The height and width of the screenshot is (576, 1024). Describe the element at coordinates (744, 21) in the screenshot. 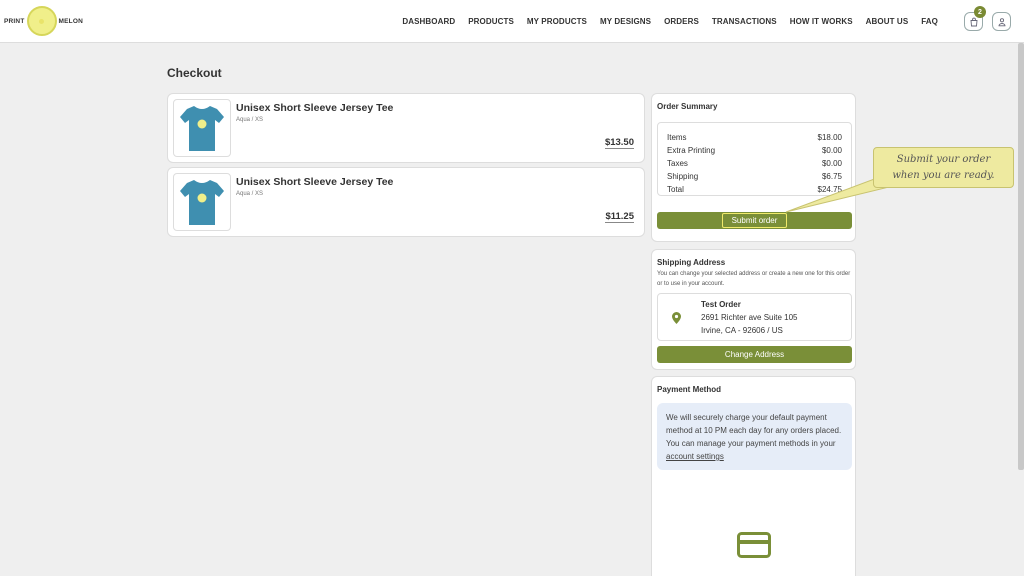

I see `nav-transactions: TRANSACTIONS` at that location.